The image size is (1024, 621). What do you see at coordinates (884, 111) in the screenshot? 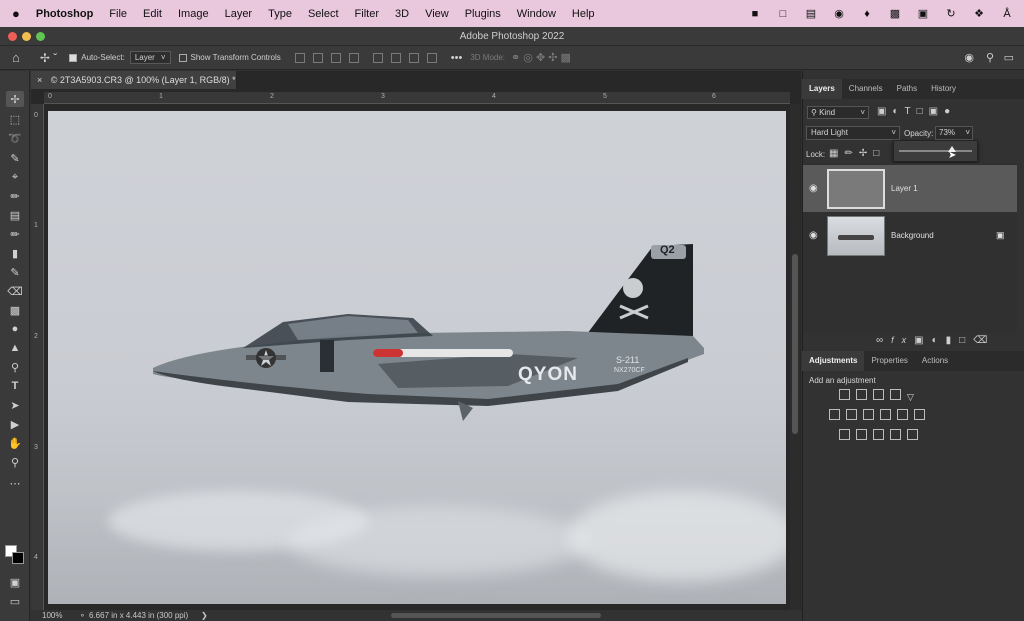
I see `pixel-filter-icon: ▣` at bounding box center [884, 111].